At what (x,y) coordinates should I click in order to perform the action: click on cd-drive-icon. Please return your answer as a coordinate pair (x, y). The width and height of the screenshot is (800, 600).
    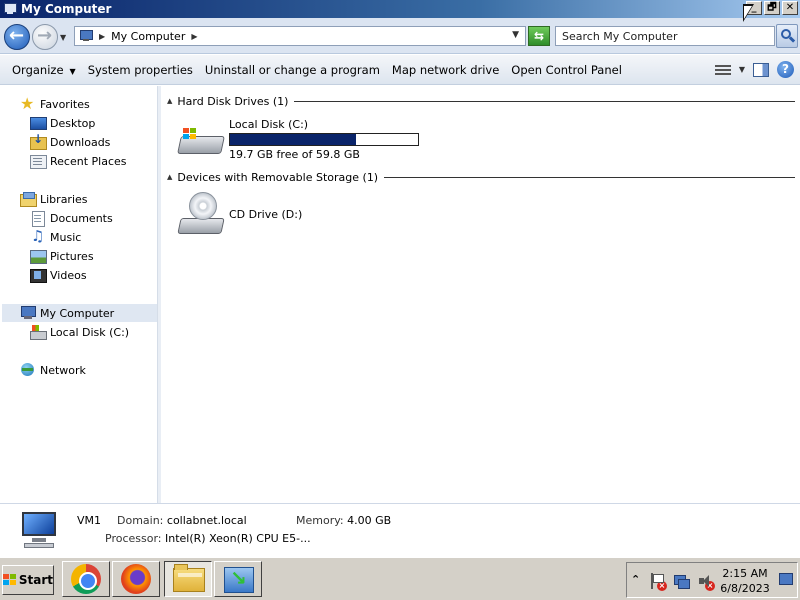
    Looking at the image, I should click on (201, 215).